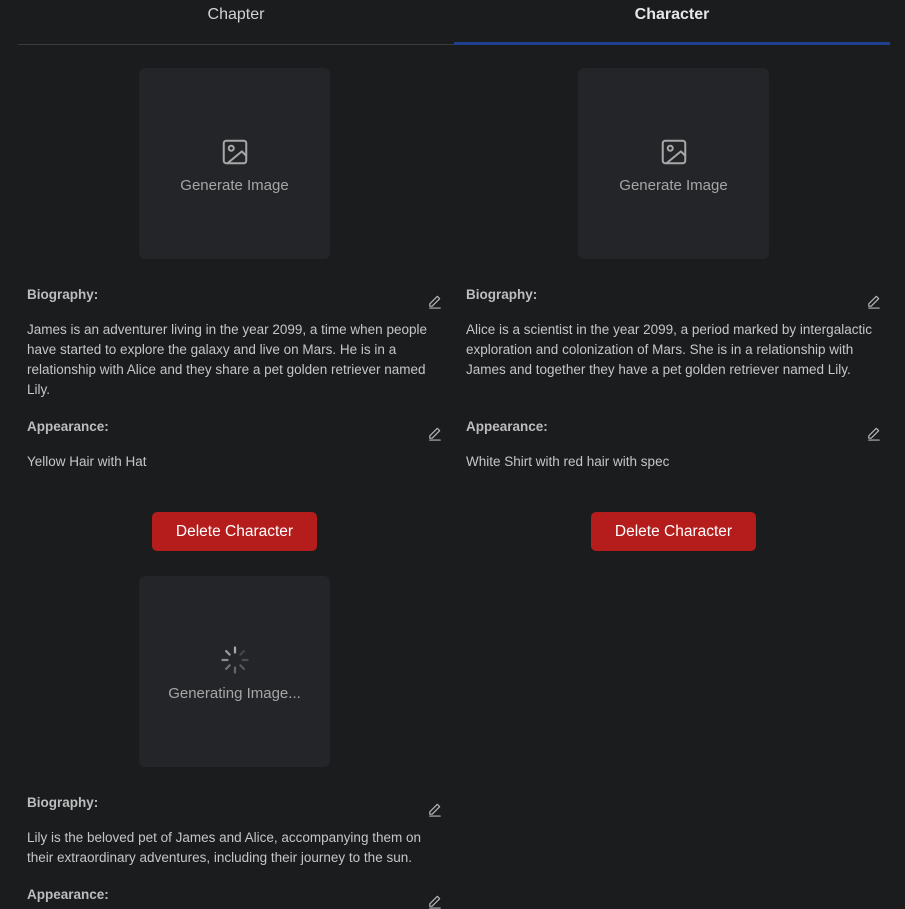  What do you see at coordinates (236, 22) in the screenshot?
I see `tab-chapter: Chapter` at bounding box center [236, 22].